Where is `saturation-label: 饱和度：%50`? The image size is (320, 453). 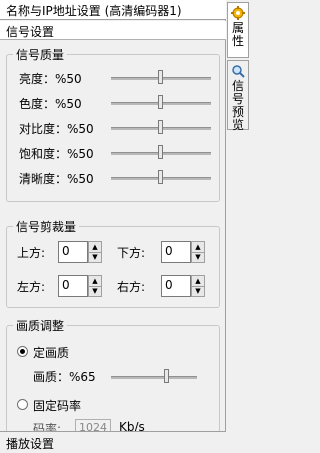
saturation-label: 饱和度：%50 is located at coordinates (56, 154).